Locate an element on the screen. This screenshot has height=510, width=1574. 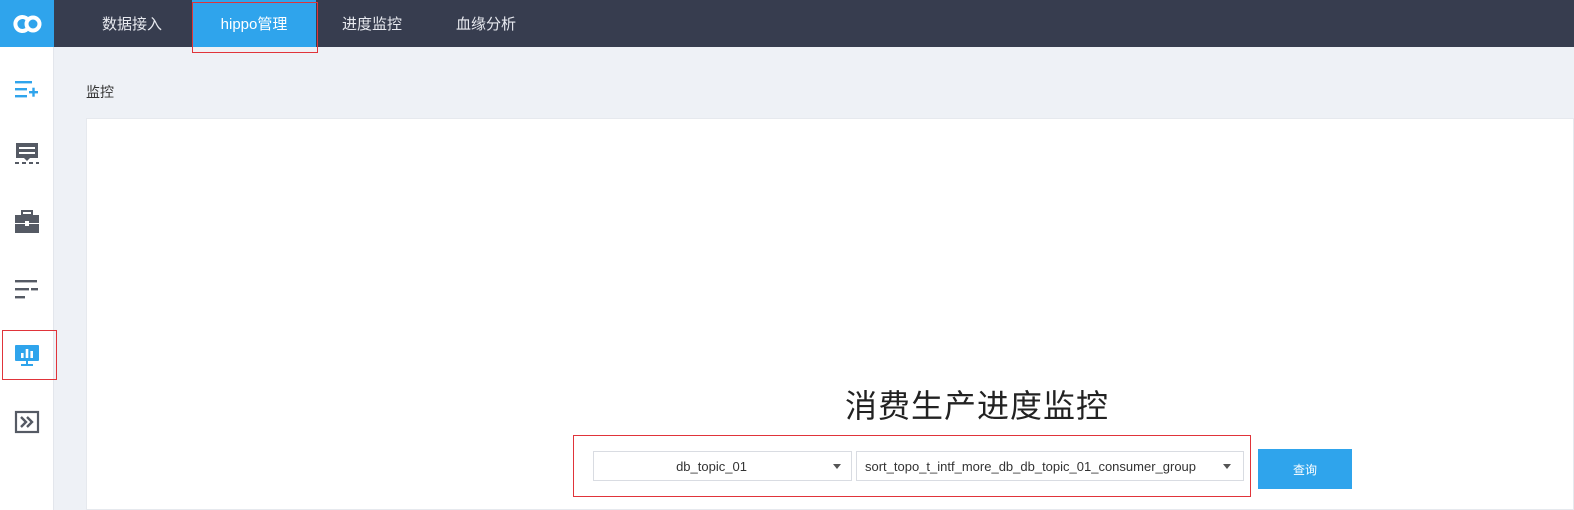
toolbox-icon is located at coordinates (27, 221).